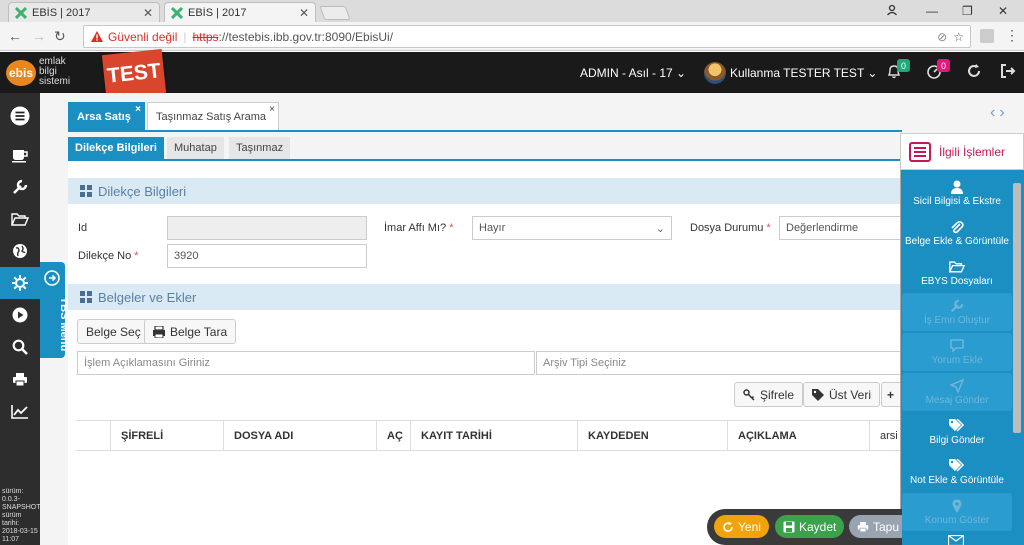 This screenshot has height=545, width=1024. What do you see at coordinates (213, 116) in the screenshot?
I see `tab-tasinmaz-satis-arama: Taşınmaz Satış Arama ×` at bounding box center [213, 116].